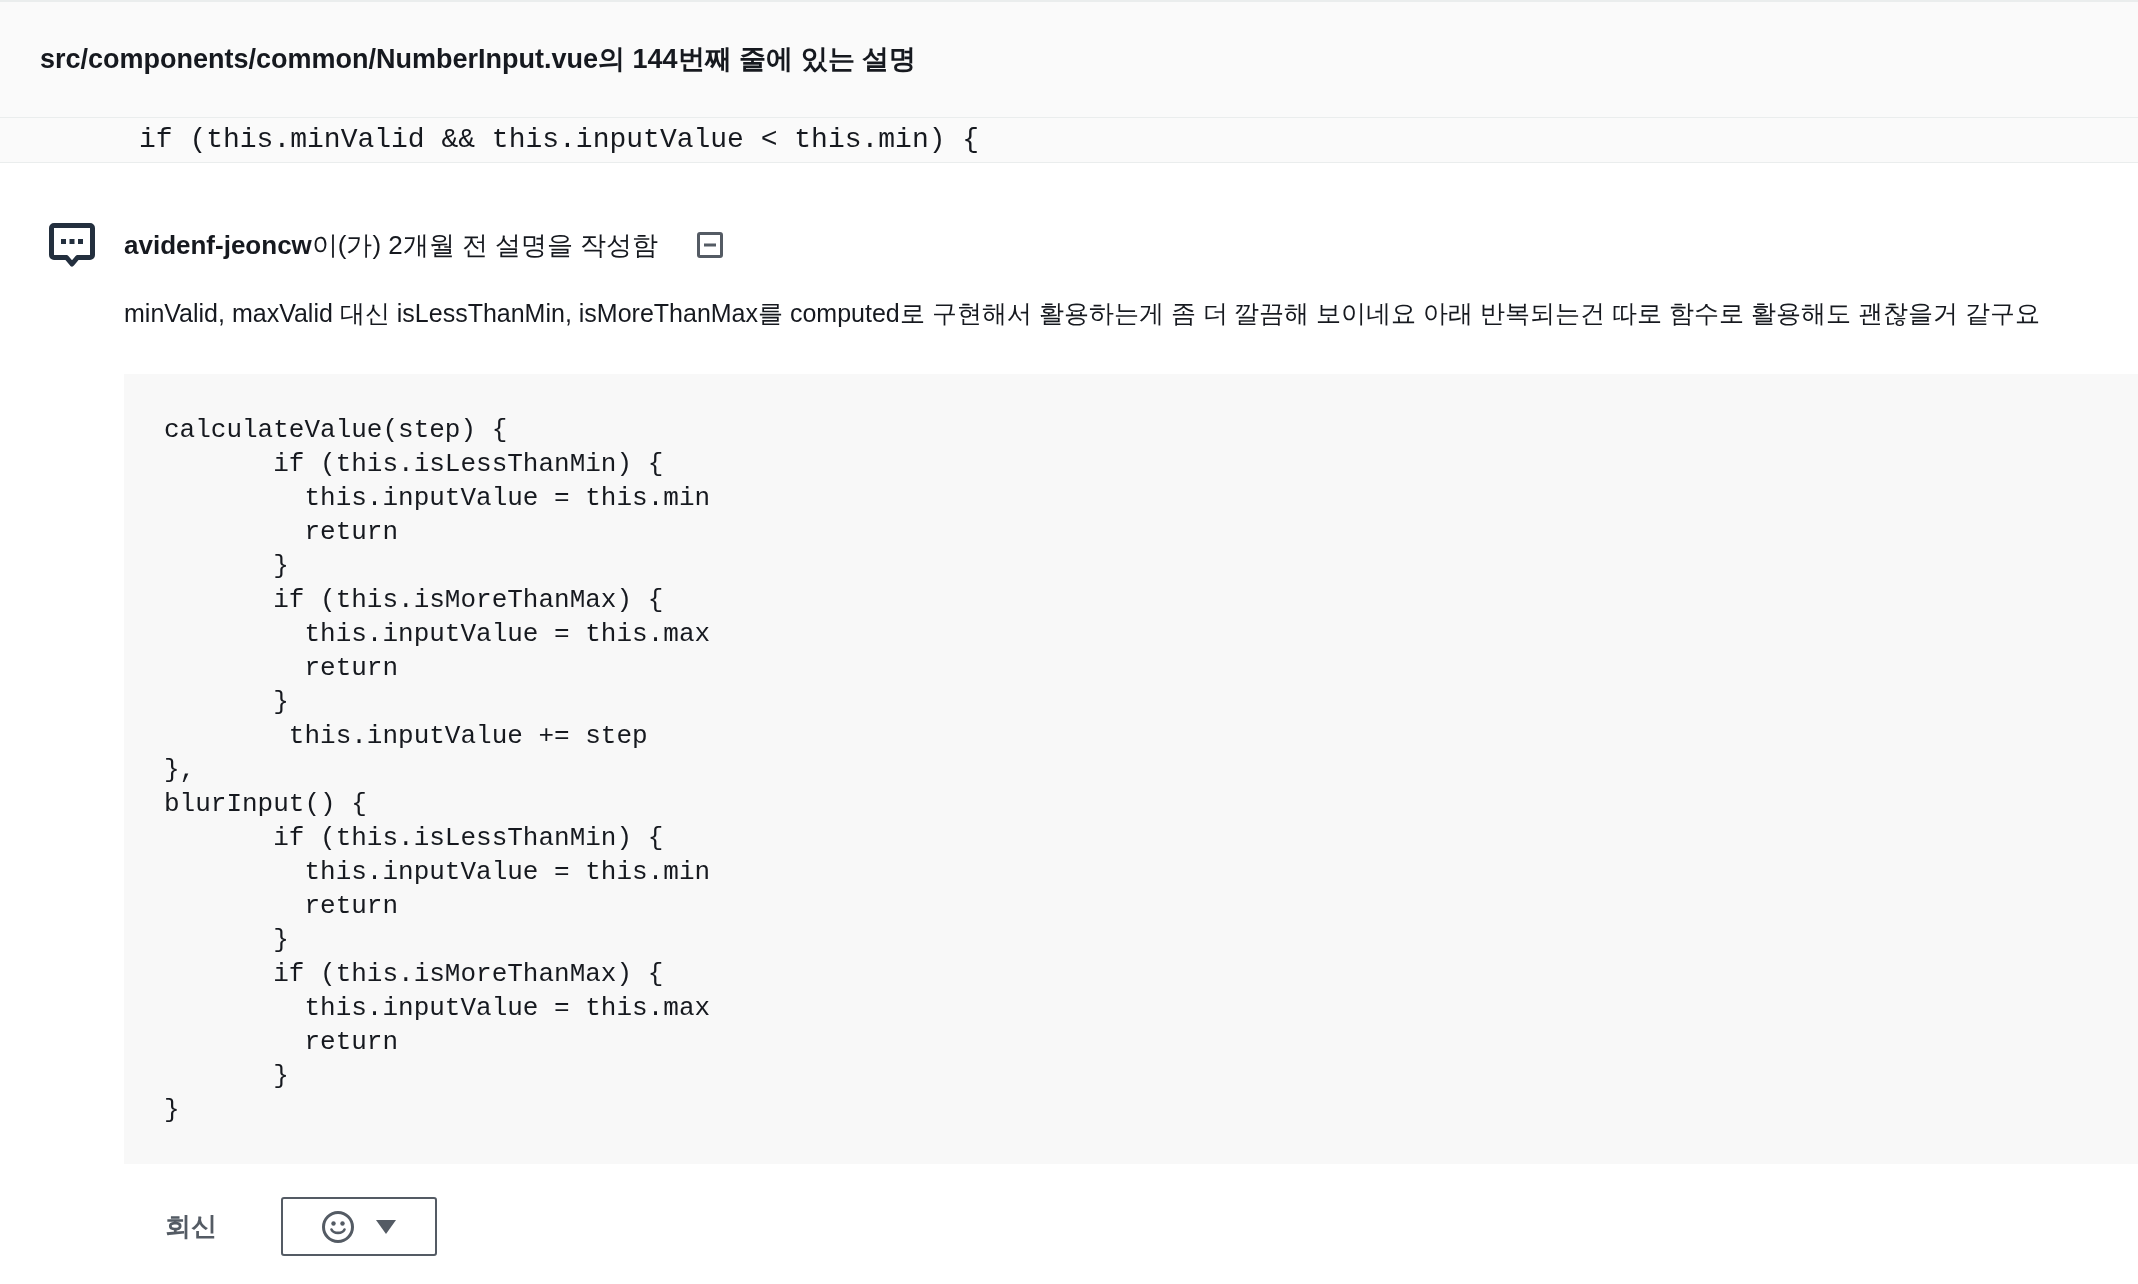 Image resolution: width=2138 pixels, height=1284 pixels. What do you see at coordinates (191, 1226) in the screenshot?
I see `reply-label: 회신` at bounding box center [191, 1226].